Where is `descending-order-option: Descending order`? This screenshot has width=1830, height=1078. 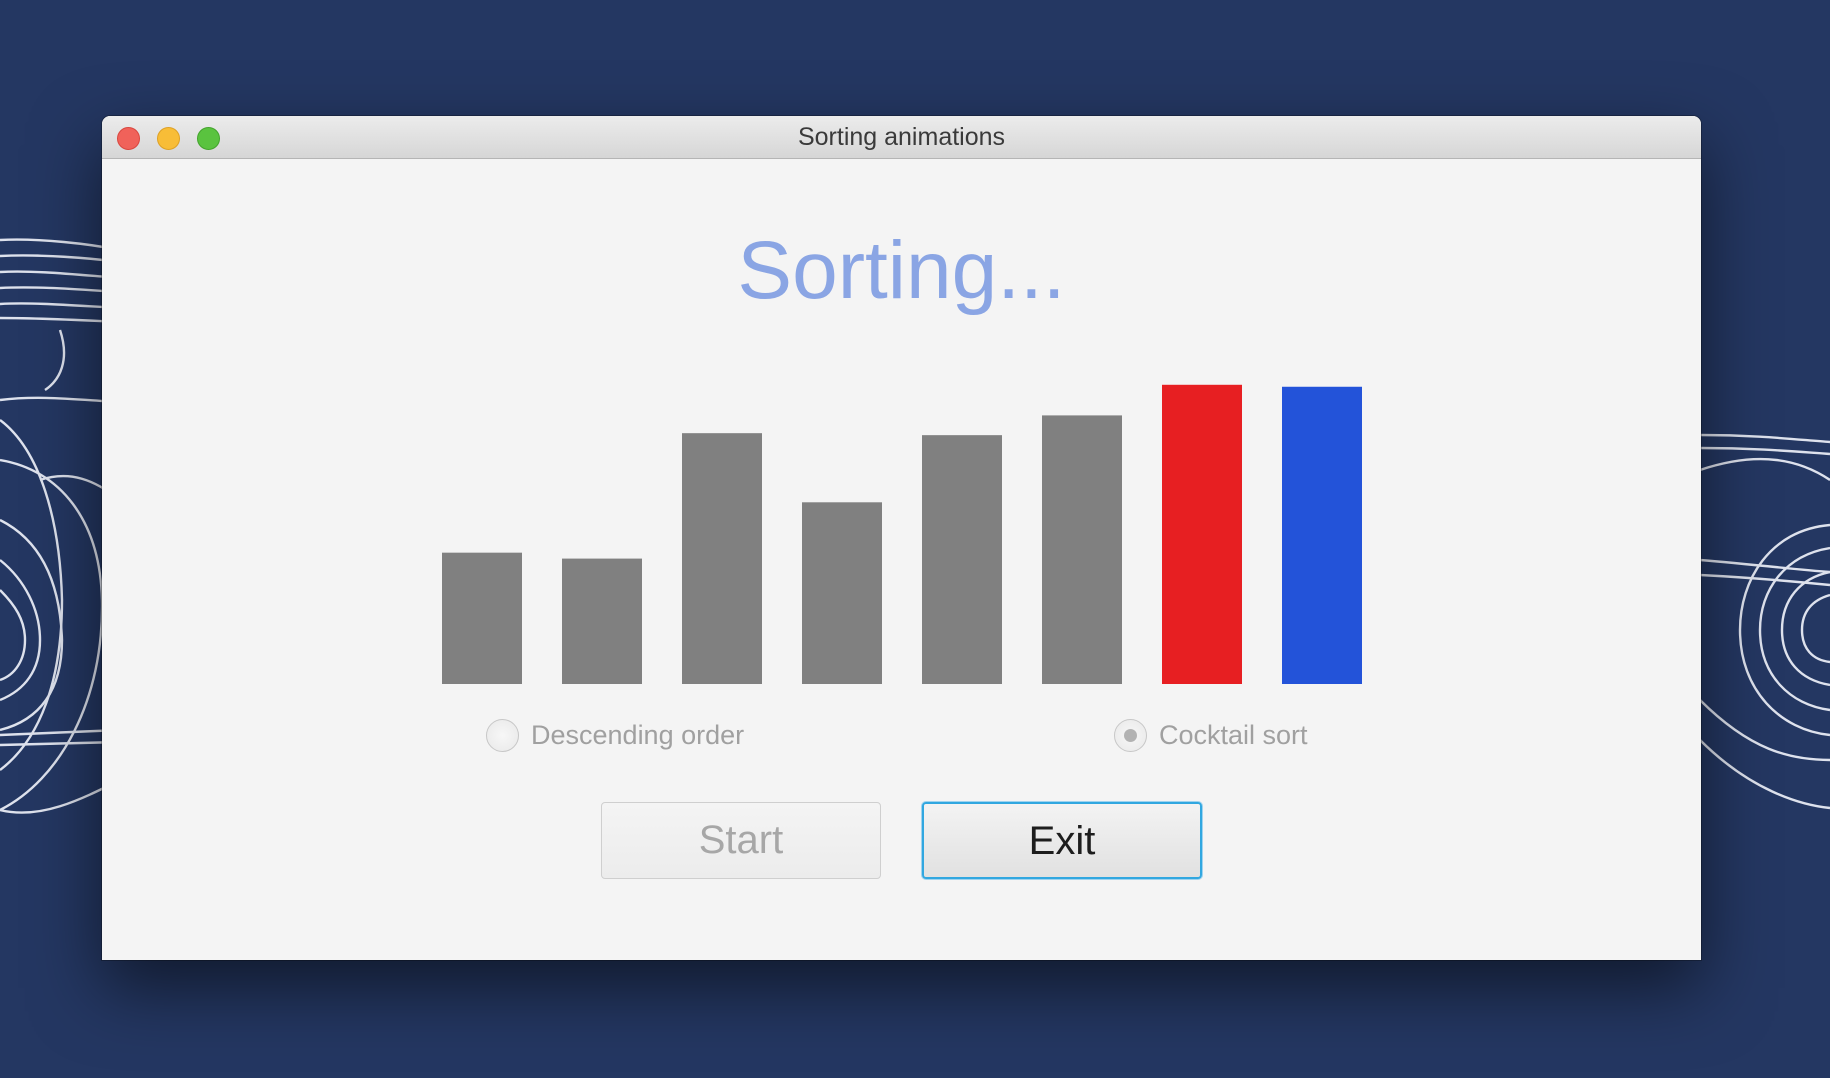
descending-order-option: Descending order is located at coordinates (615, 735).